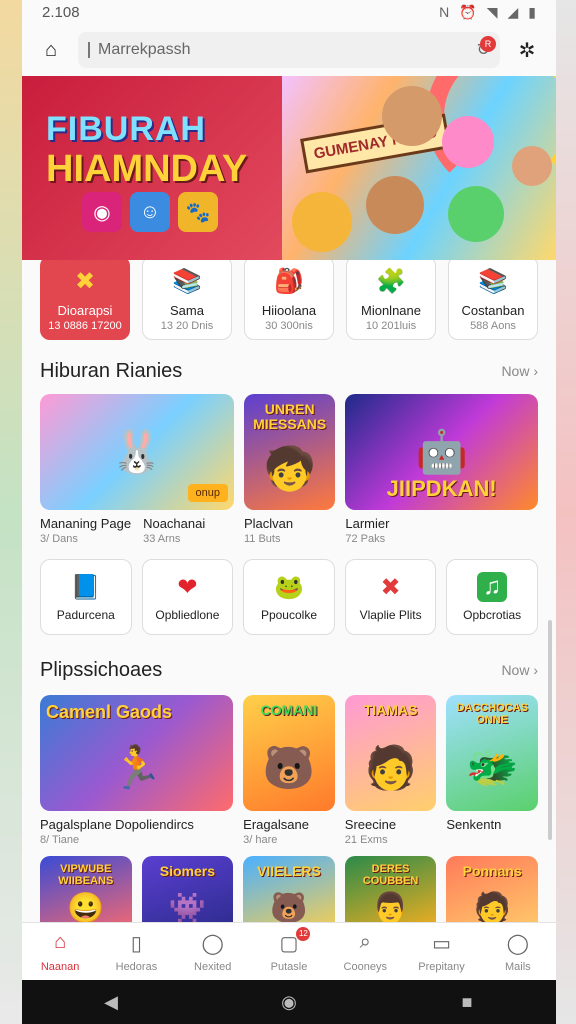  I want to click on game-title: Senkentn, so click(474, 824).